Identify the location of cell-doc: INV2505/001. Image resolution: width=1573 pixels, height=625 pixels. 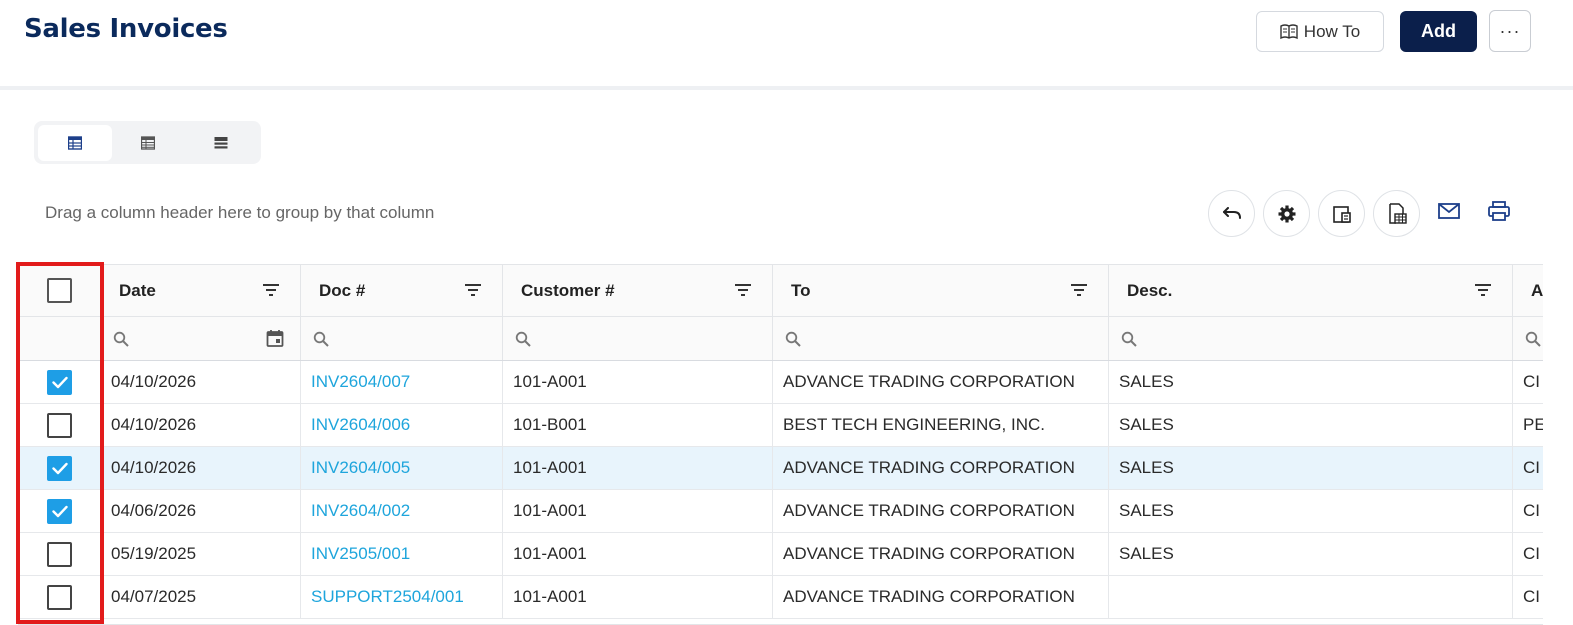
(402, 554).